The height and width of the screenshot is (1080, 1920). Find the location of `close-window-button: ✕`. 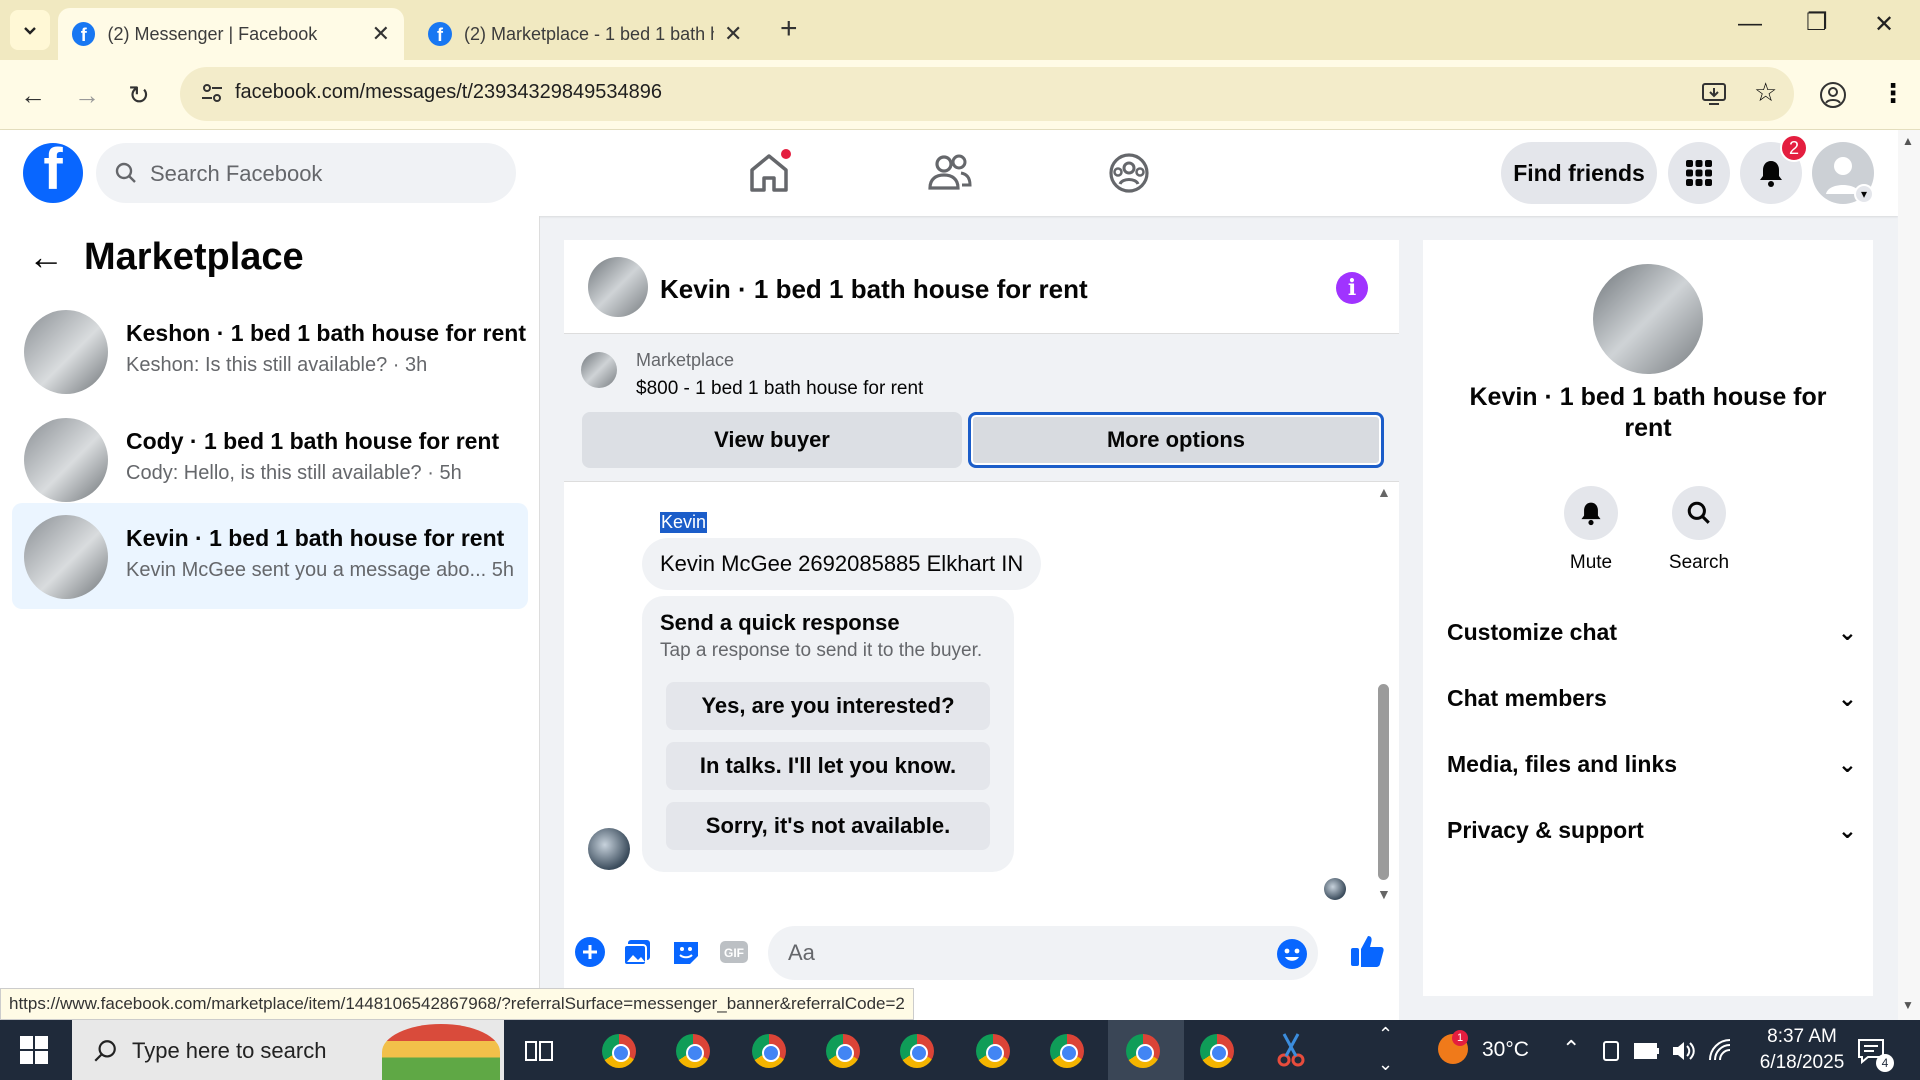

close-window-button: ✕ is located at coordinates (1884, 24).